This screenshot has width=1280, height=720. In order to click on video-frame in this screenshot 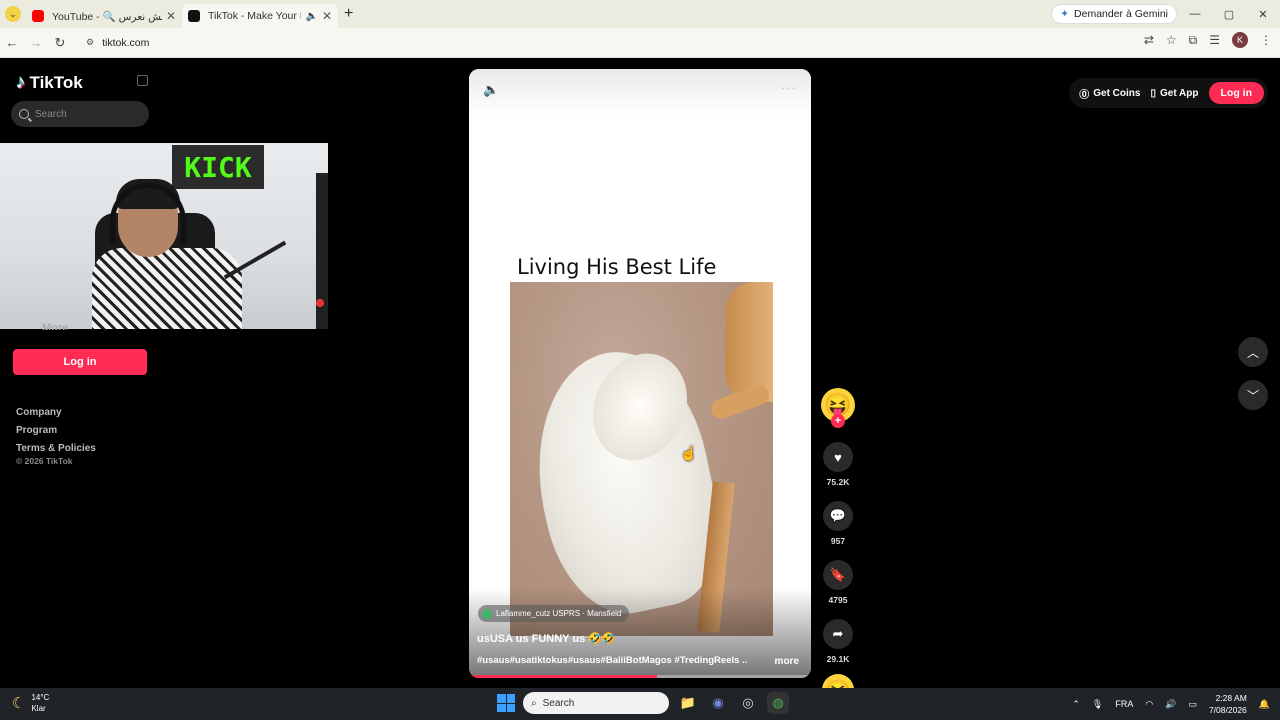, I will do `click(641, 459)`.